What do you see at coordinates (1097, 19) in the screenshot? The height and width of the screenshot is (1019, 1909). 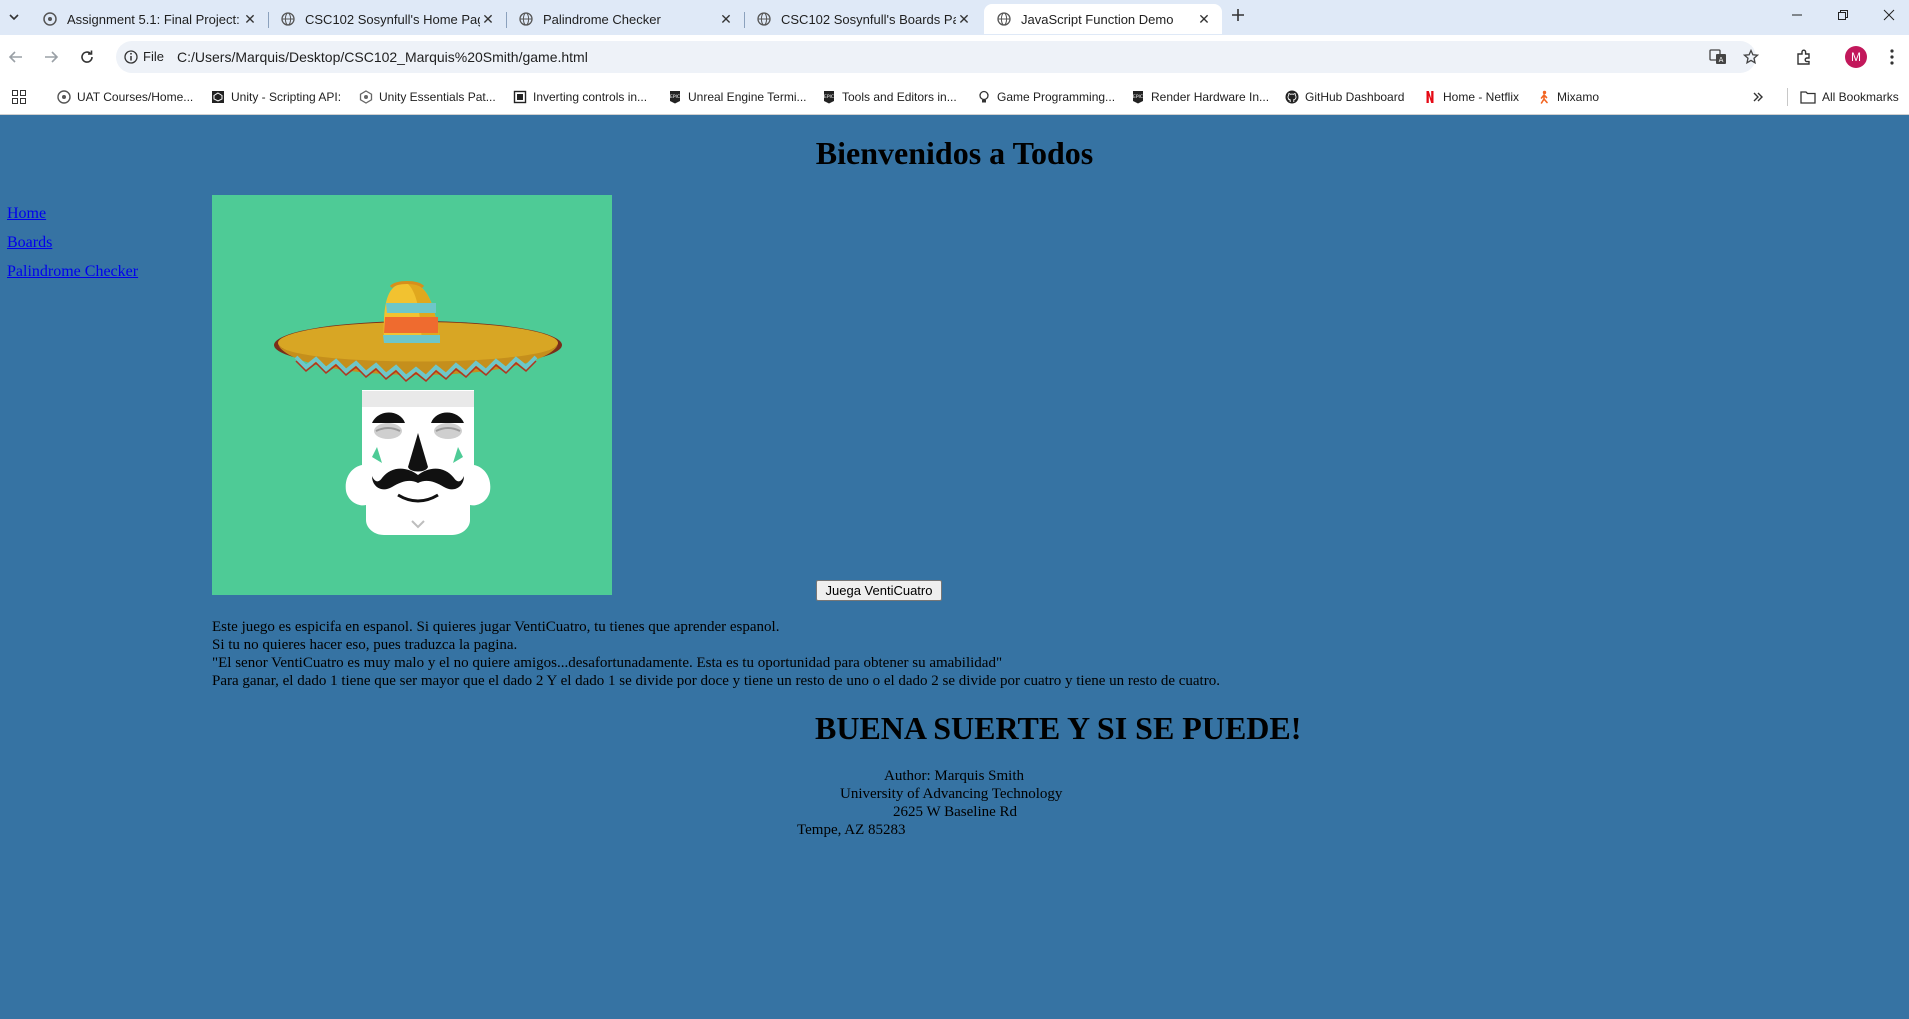 I see `tab-title: JavaScript Function Demo` at bounding box center [1097, 19].